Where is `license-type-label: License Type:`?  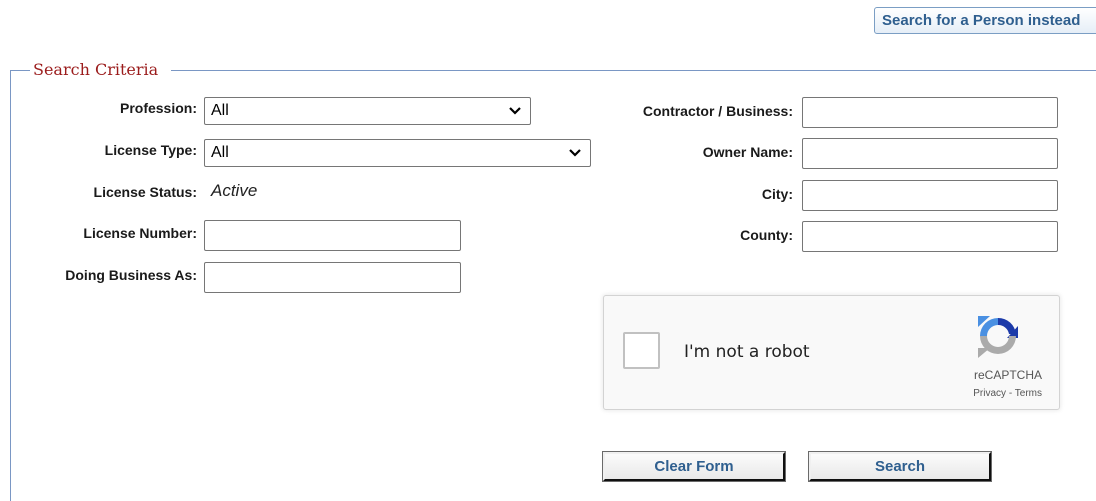
license-type-label: License Type: is located at coordinates (150, 150).